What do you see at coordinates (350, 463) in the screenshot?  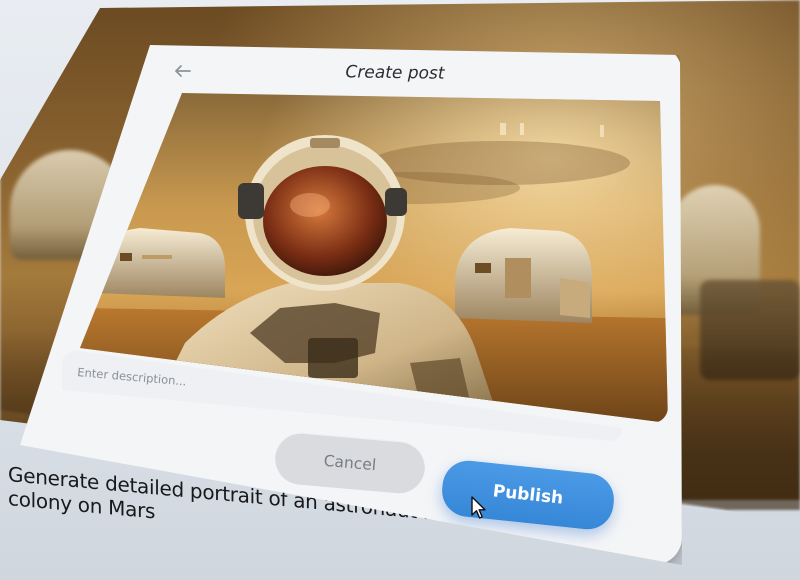 I see `cancel-button: Cancel` at bounding box center [350, 463].